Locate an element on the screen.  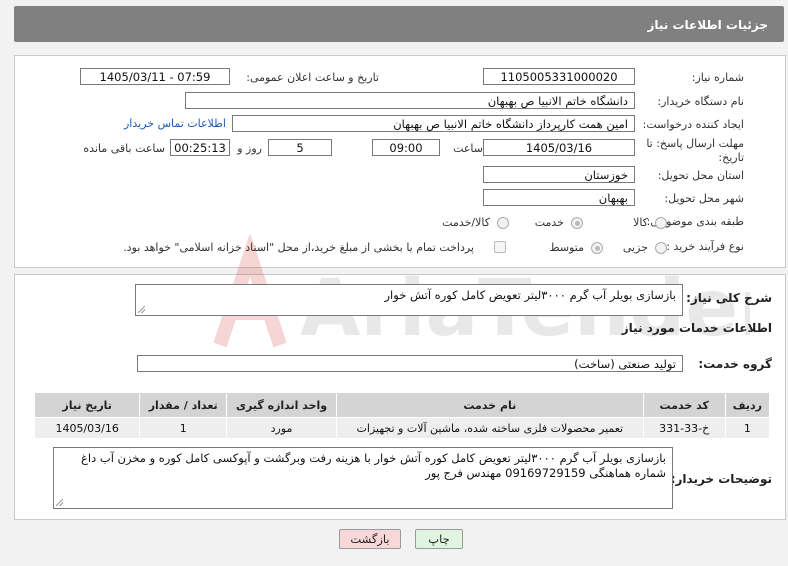
announce-datetime-field: 1405/03/11 - 07:59 is located at coordinates (155, 76).